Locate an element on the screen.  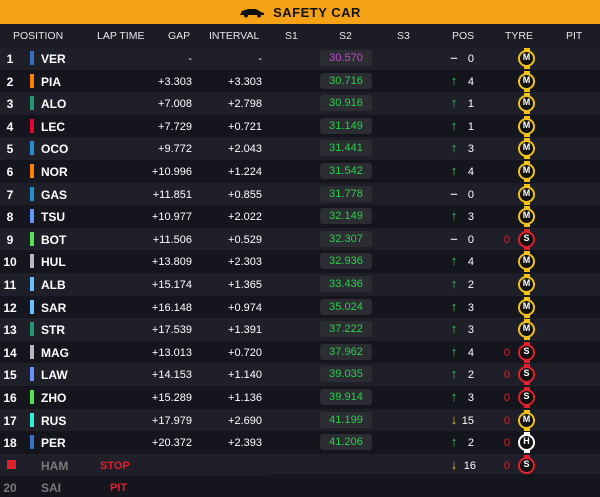
driver-code: HAM is located at coordinates (55, 465).